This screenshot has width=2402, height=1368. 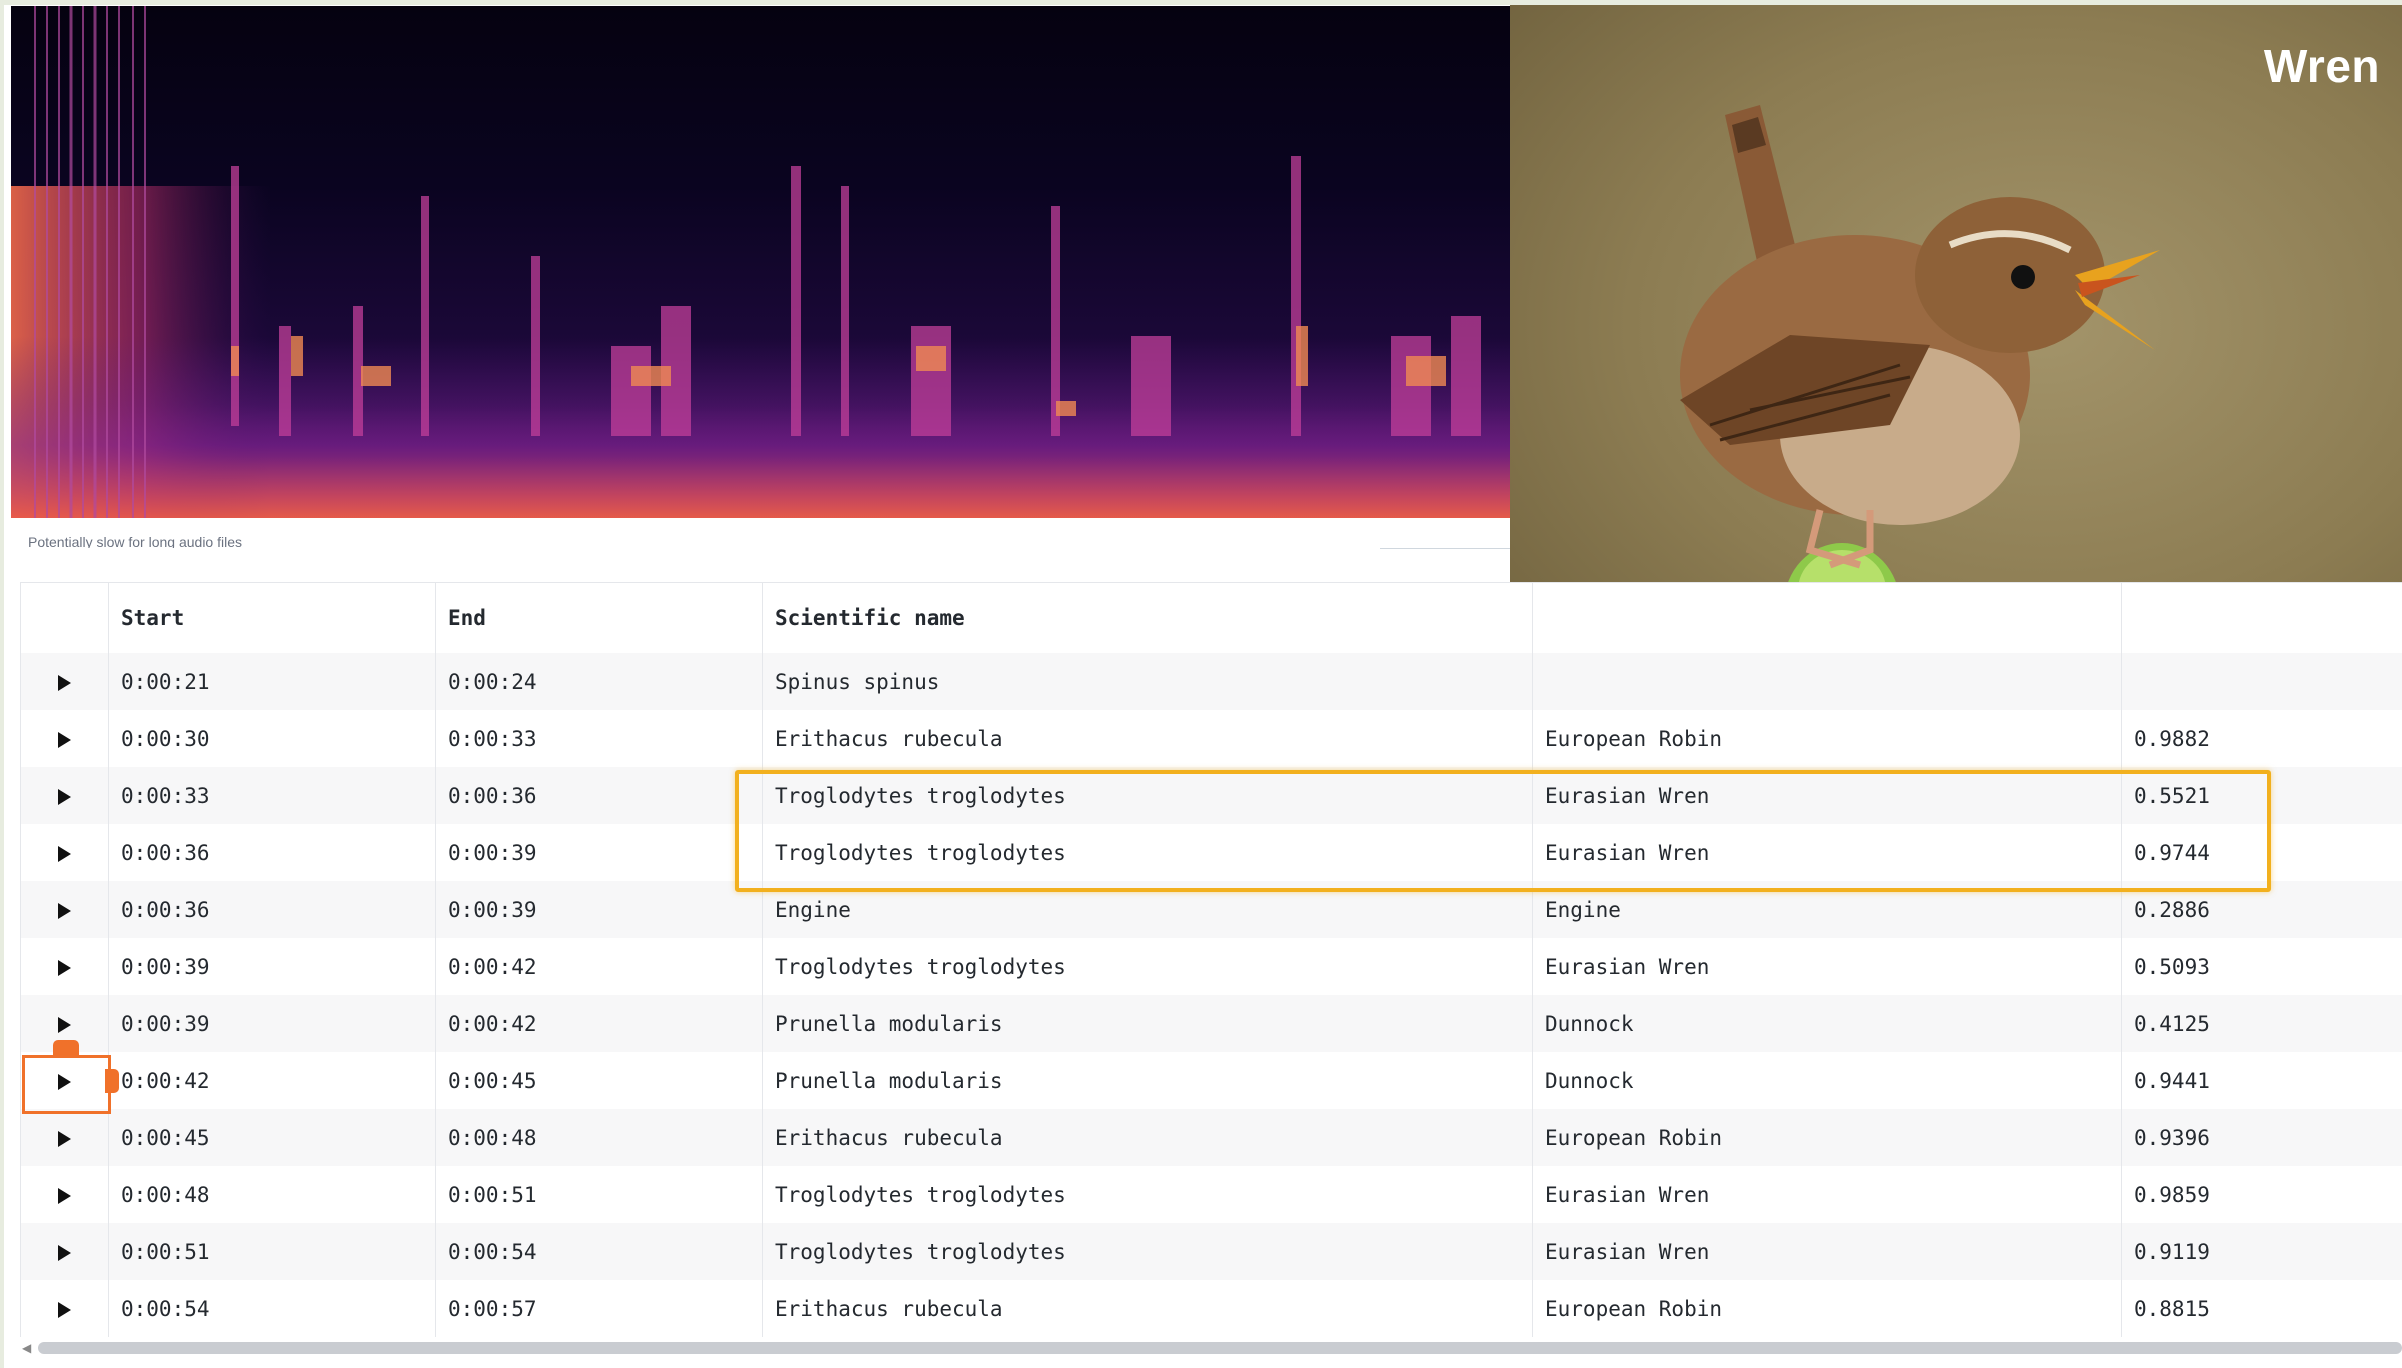 I want to click on start-cell: 0:00:21, so click(x=272, y=681).